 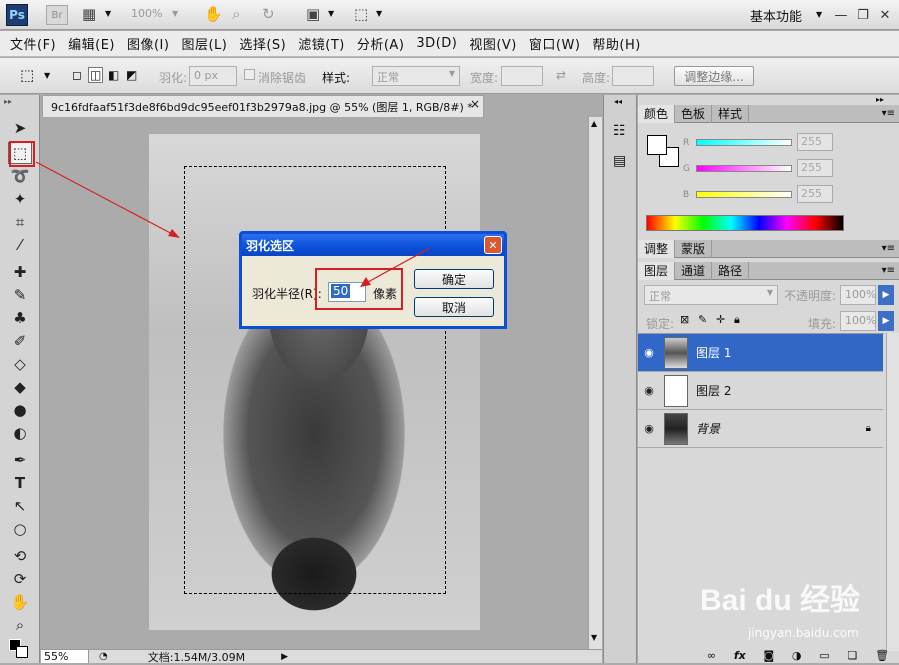 I want to click on watermark-url: jingyan.baidu.com, so click(x=803, y=633).